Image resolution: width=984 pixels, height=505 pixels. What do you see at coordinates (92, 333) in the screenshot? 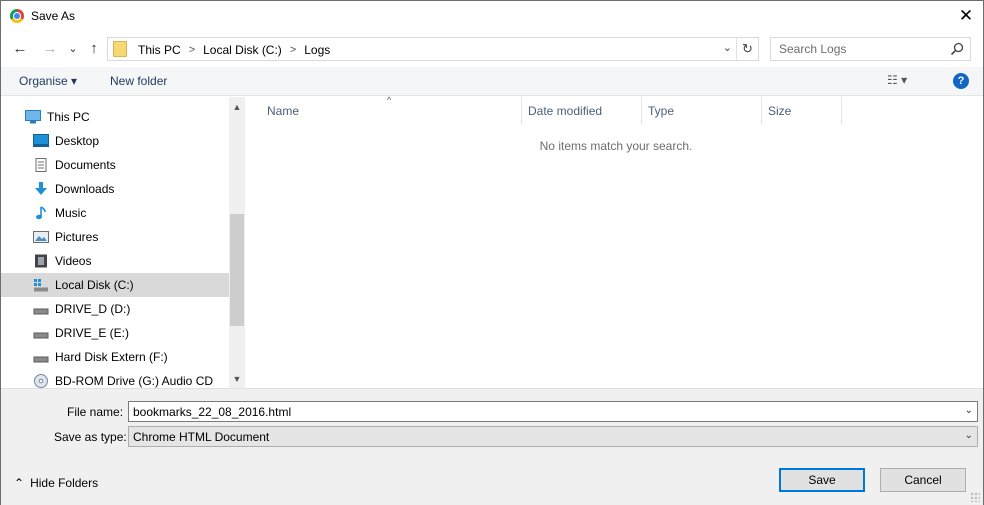
I see `sidebar-item-label: DRIVE_E (E:)` at bounding box center [92, 333].